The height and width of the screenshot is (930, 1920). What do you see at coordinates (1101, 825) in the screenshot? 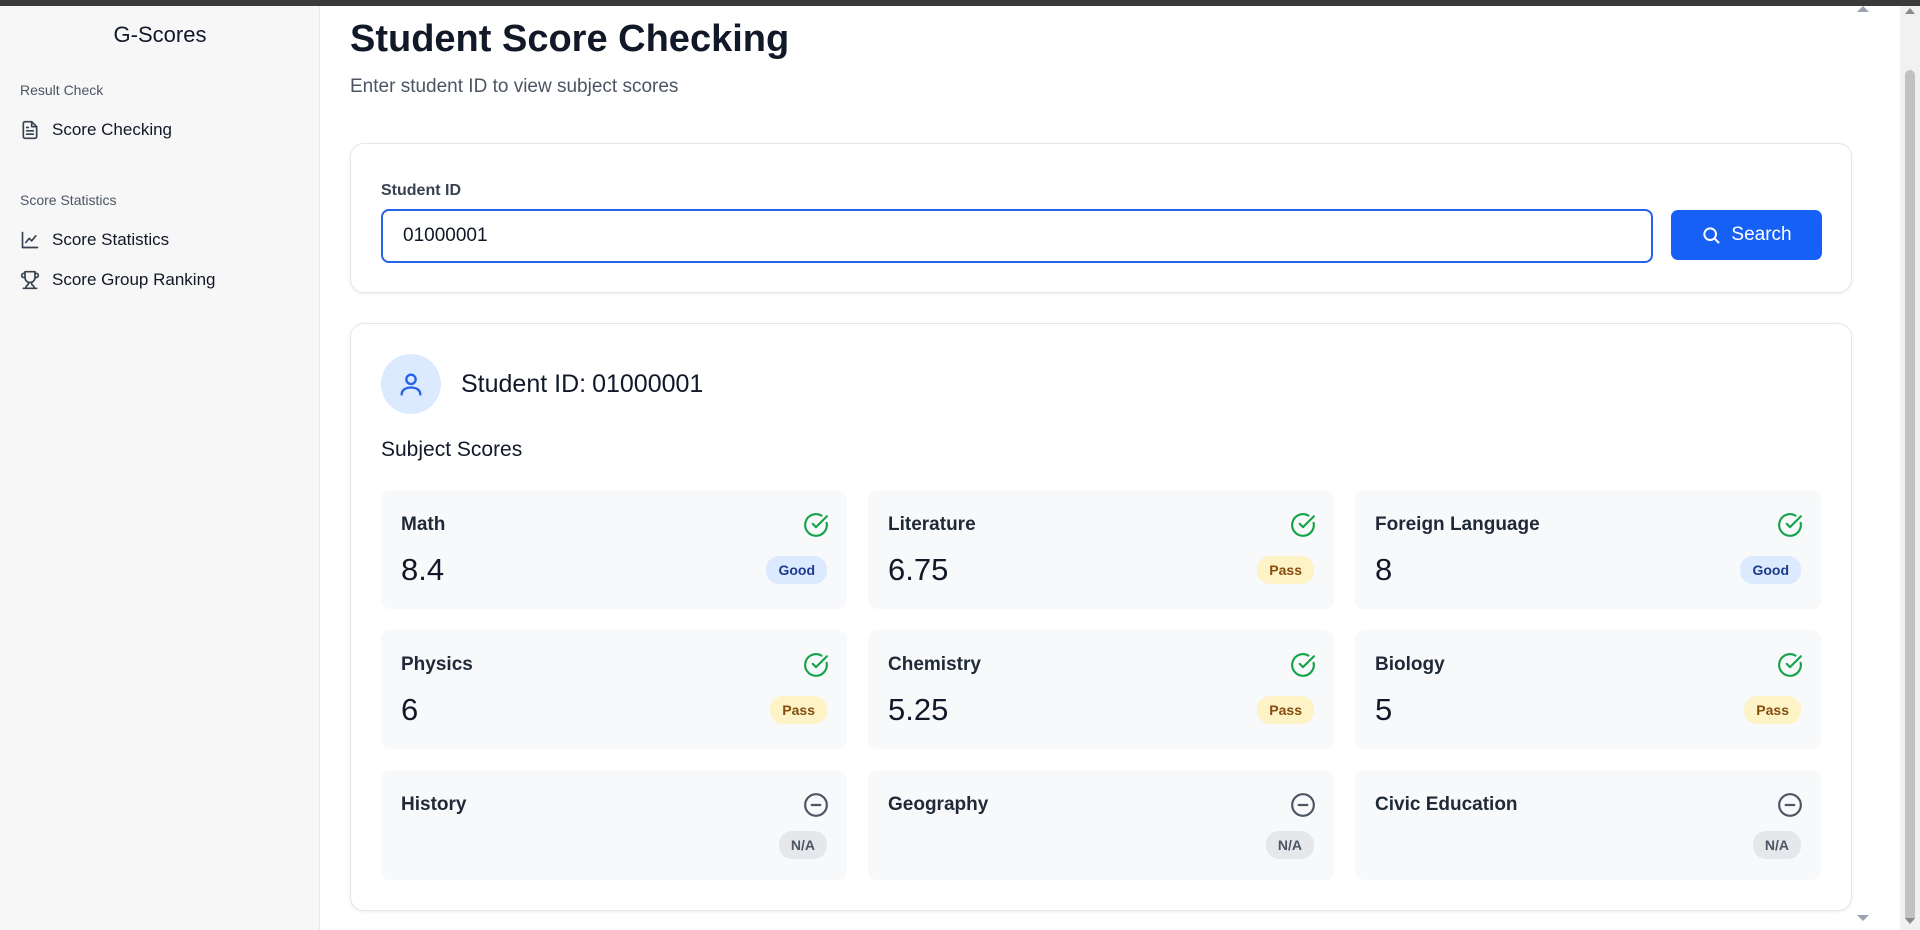
I see `subject-card-geography: Geography N/A` at bounding box center [1101, 825].